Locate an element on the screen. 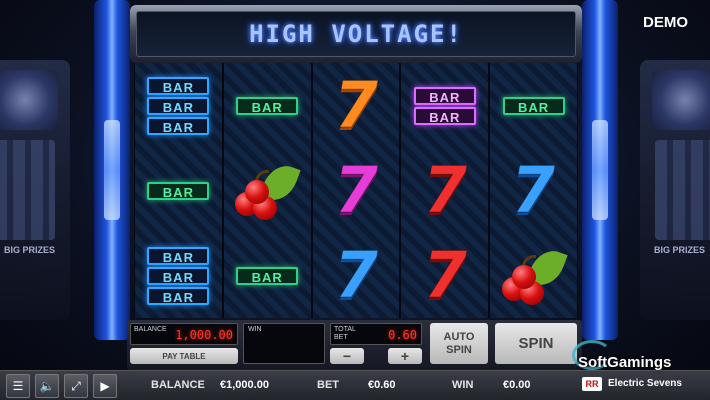 This screenshot has width=710, height=400. play-video-icon: ▶ is located at coordinates (105, 386).